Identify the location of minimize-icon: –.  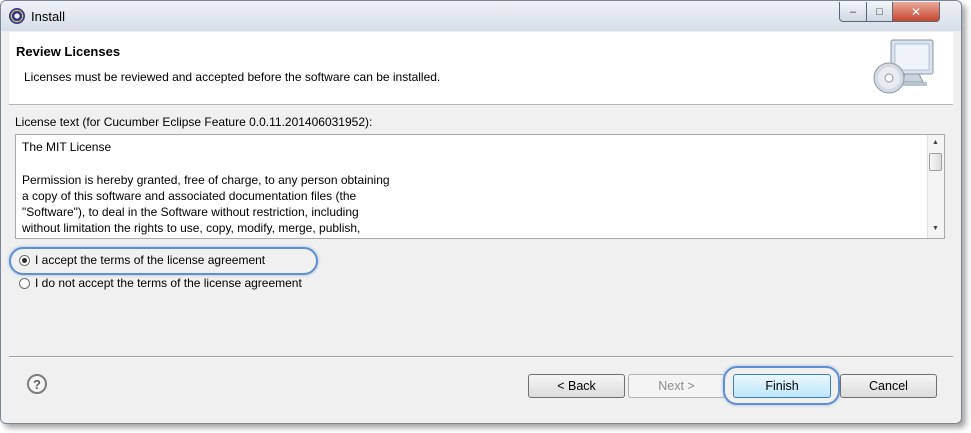
(853, 11).